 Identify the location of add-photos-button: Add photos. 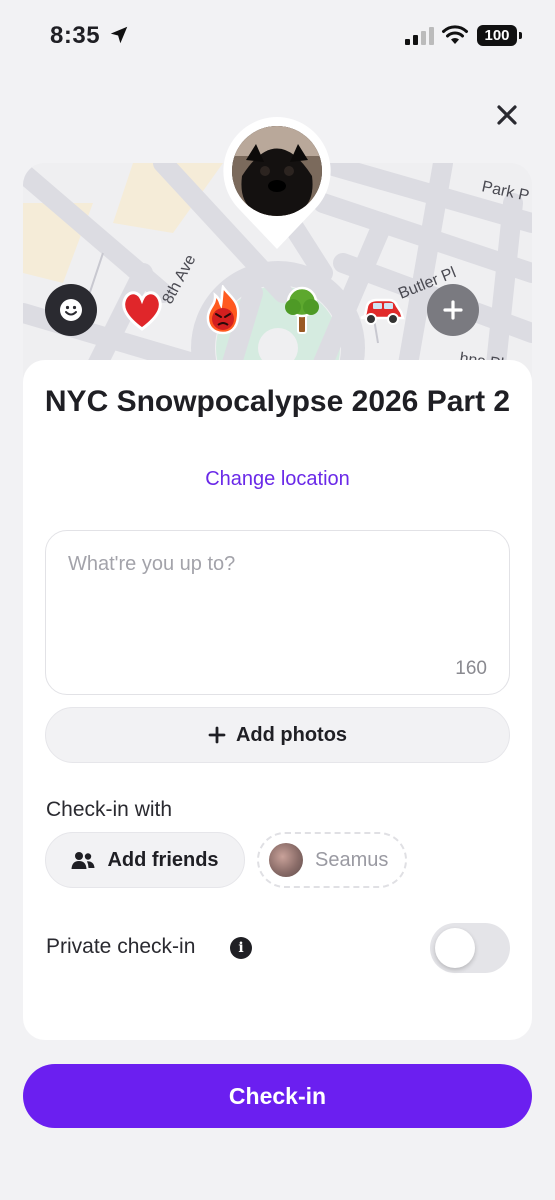
(277, 735).